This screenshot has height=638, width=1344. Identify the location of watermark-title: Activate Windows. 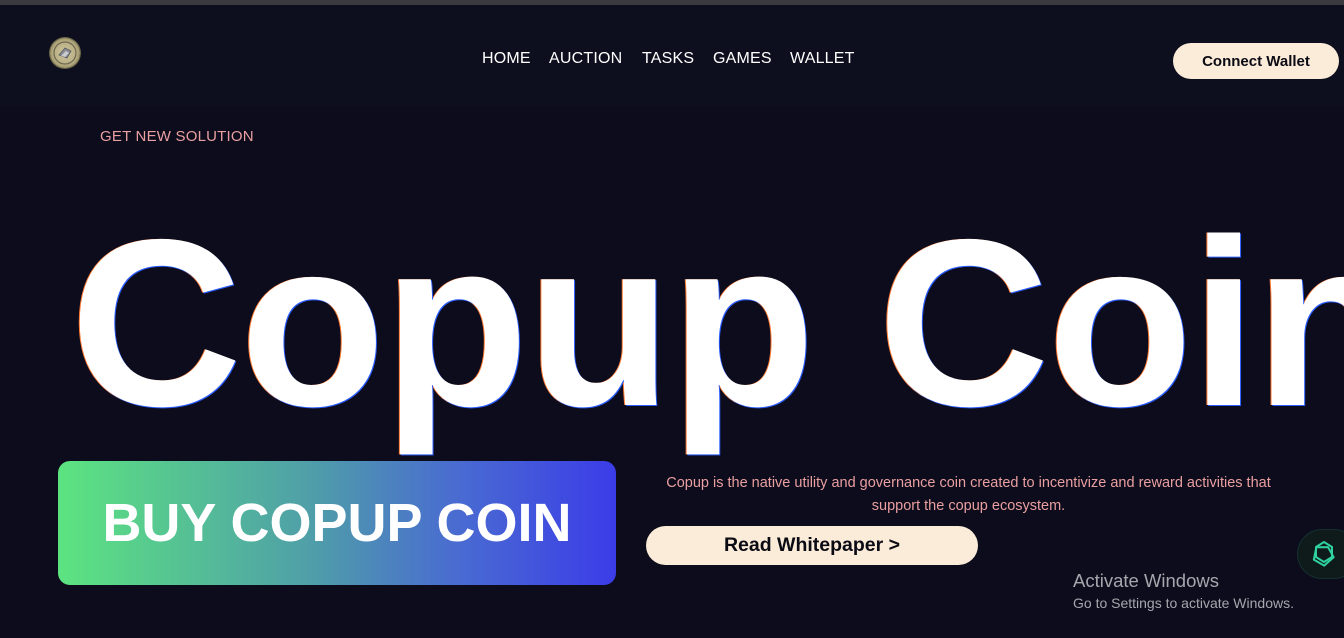
(1146, 580).